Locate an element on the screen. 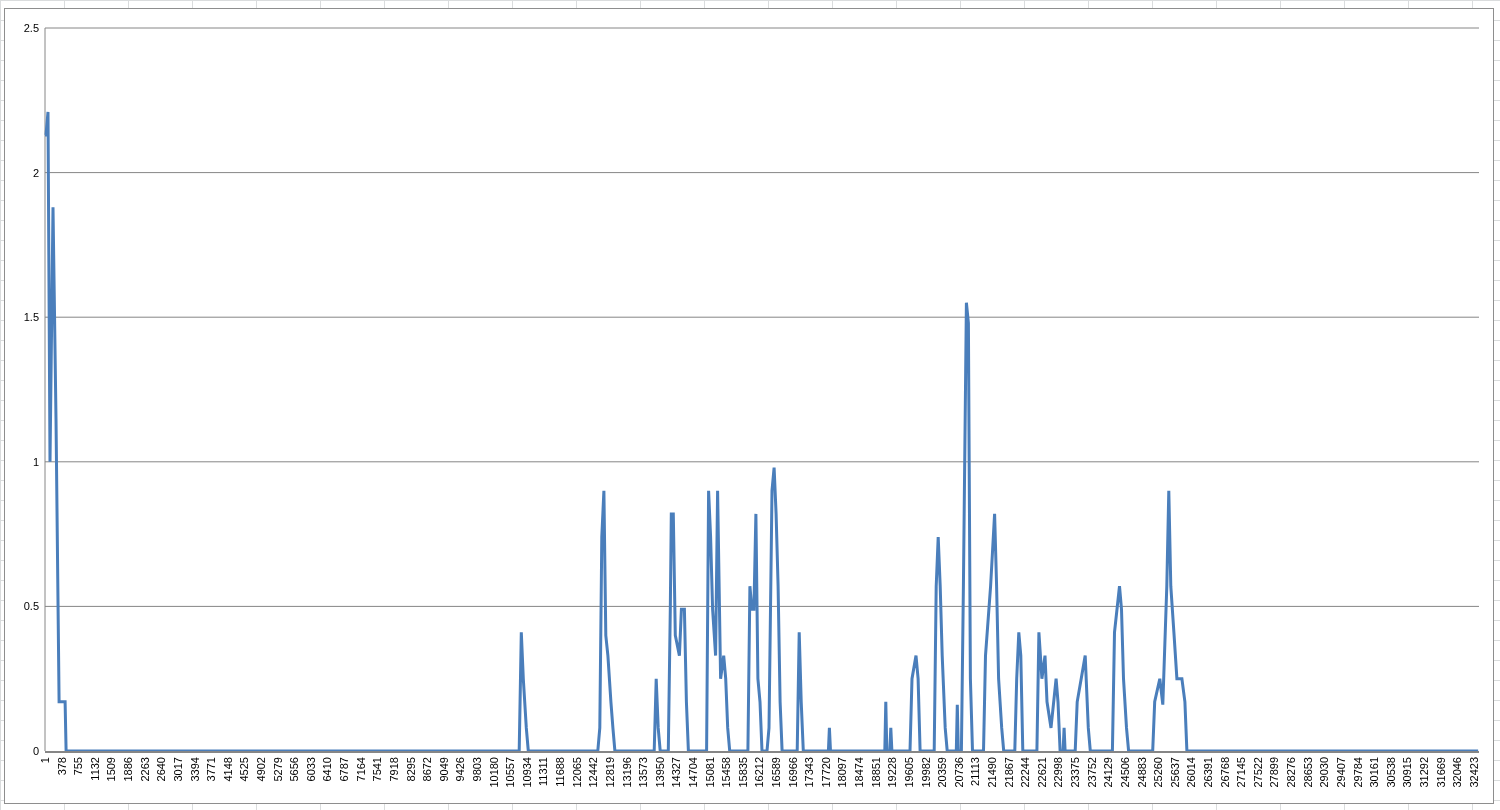 The width and height of the screenshot is (1500, 810). x-tick-label: 378 is located at coordinates (61, 766).